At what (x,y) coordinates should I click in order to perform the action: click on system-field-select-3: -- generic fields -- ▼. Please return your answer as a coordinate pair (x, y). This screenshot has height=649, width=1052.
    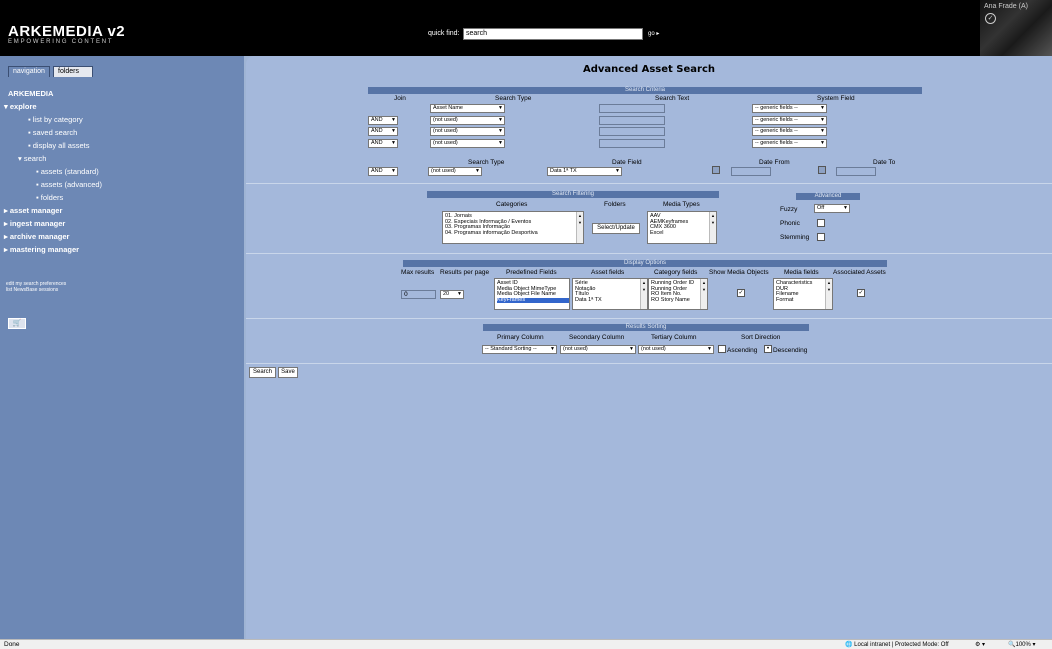
    Looking at the image, I should click on (789, 131).